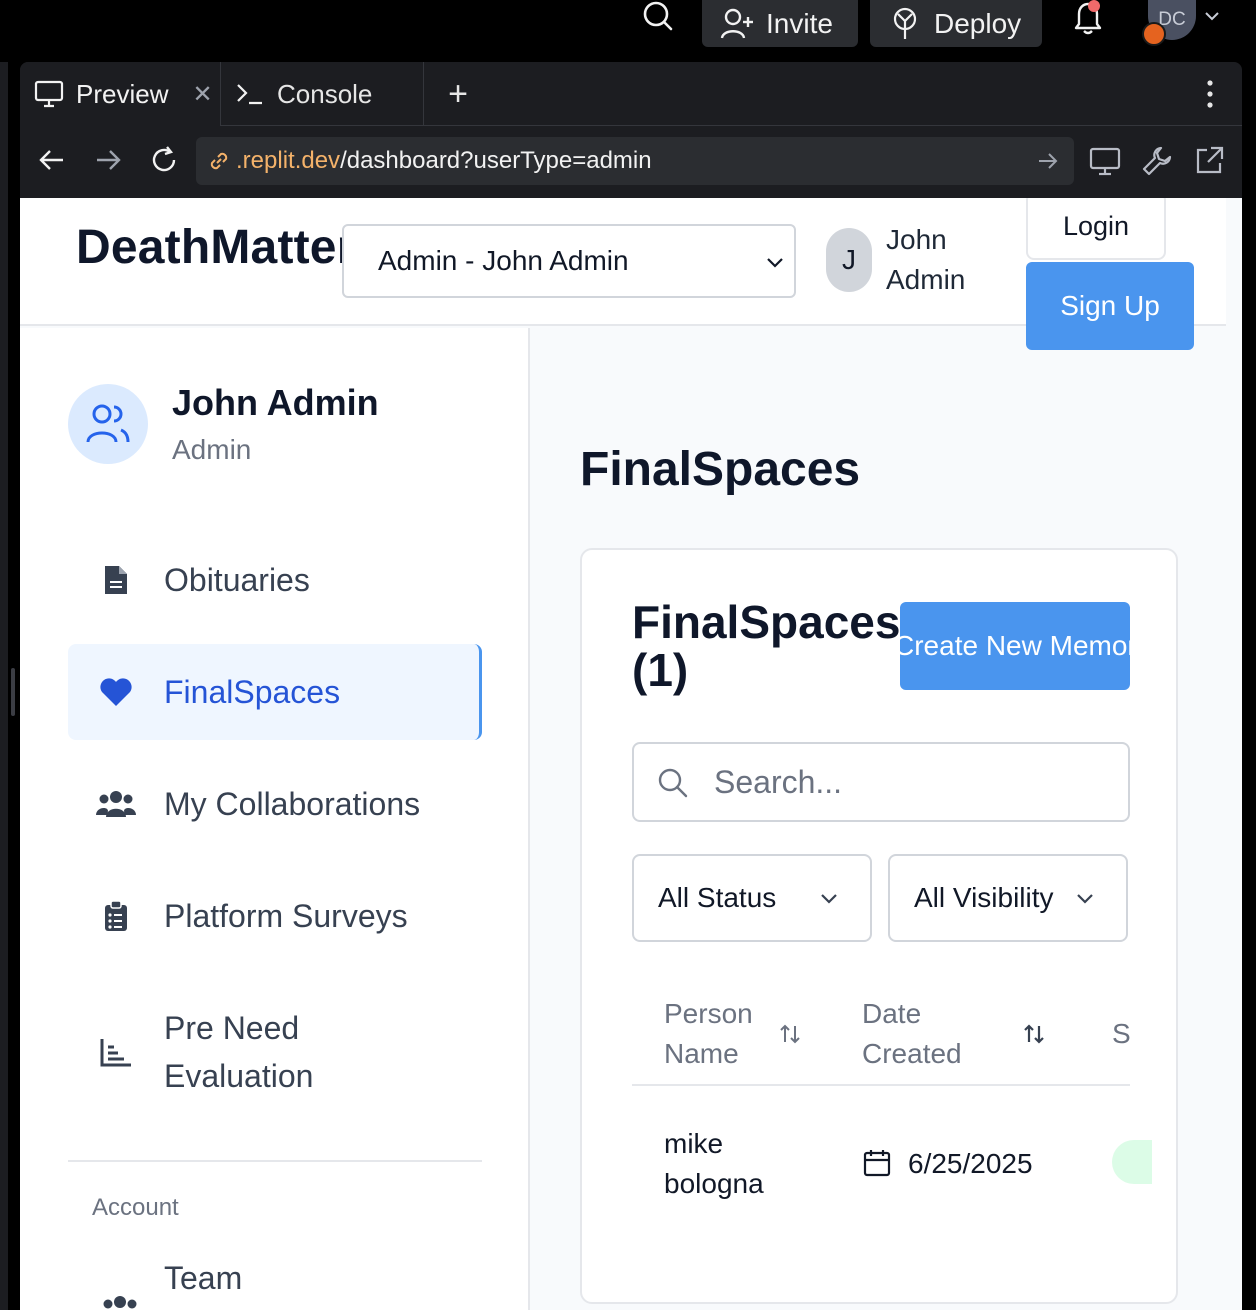 Image resolution: width=1256 pixels, height=1310 pixels. Describe the element at coordinates (926, 259) in the screenshot. I see `header-user-name: John Admin` at that location.